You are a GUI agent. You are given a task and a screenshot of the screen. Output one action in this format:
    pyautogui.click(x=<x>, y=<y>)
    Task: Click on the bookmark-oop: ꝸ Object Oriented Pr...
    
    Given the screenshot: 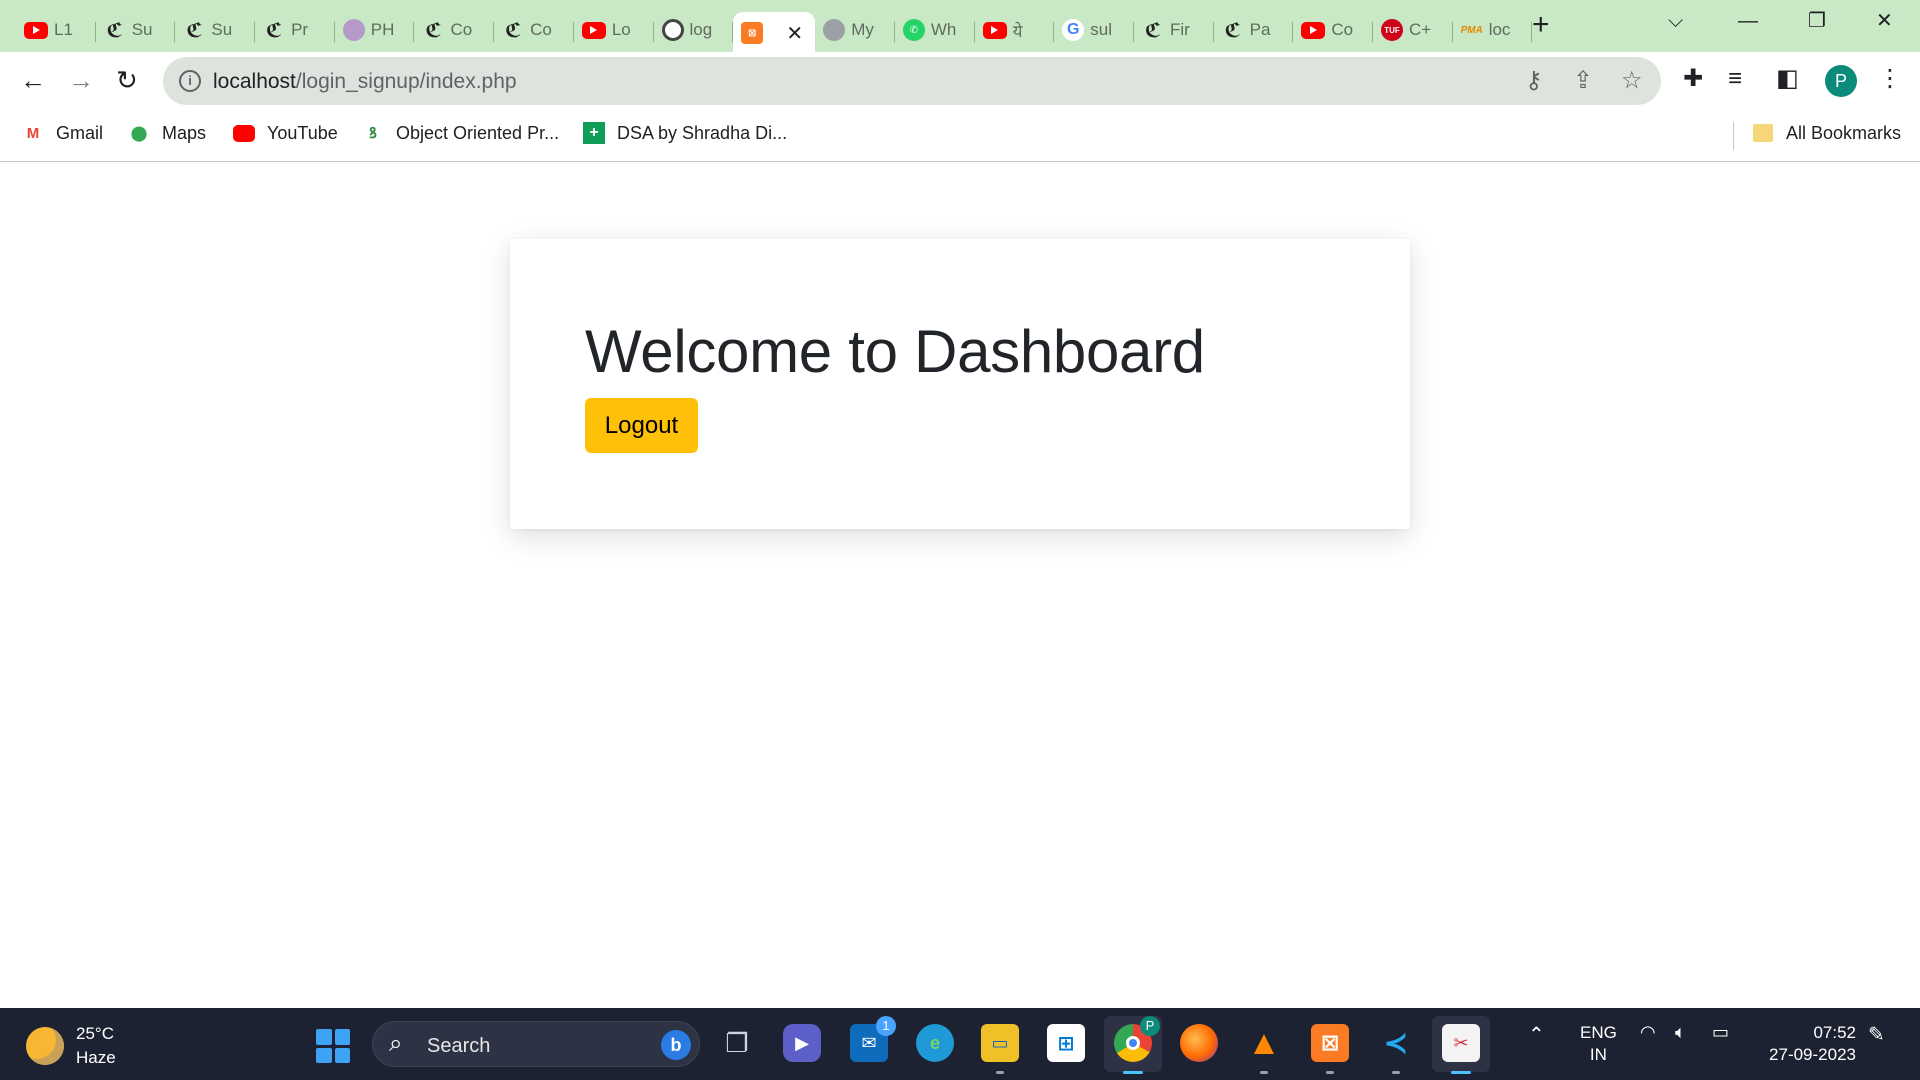 What is the action you would take?
    pyautogui.click(x=460, y=133)
    